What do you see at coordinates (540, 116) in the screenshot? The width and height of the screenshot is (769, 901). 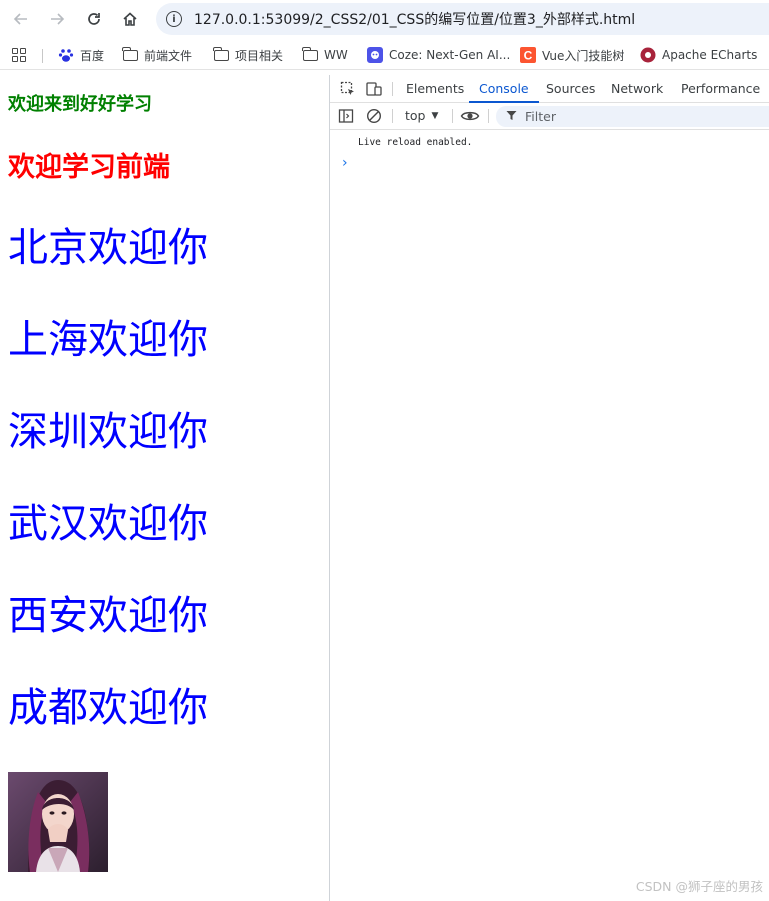 I see `filter-placeholder: Filter` at bounding box center [540, 116].